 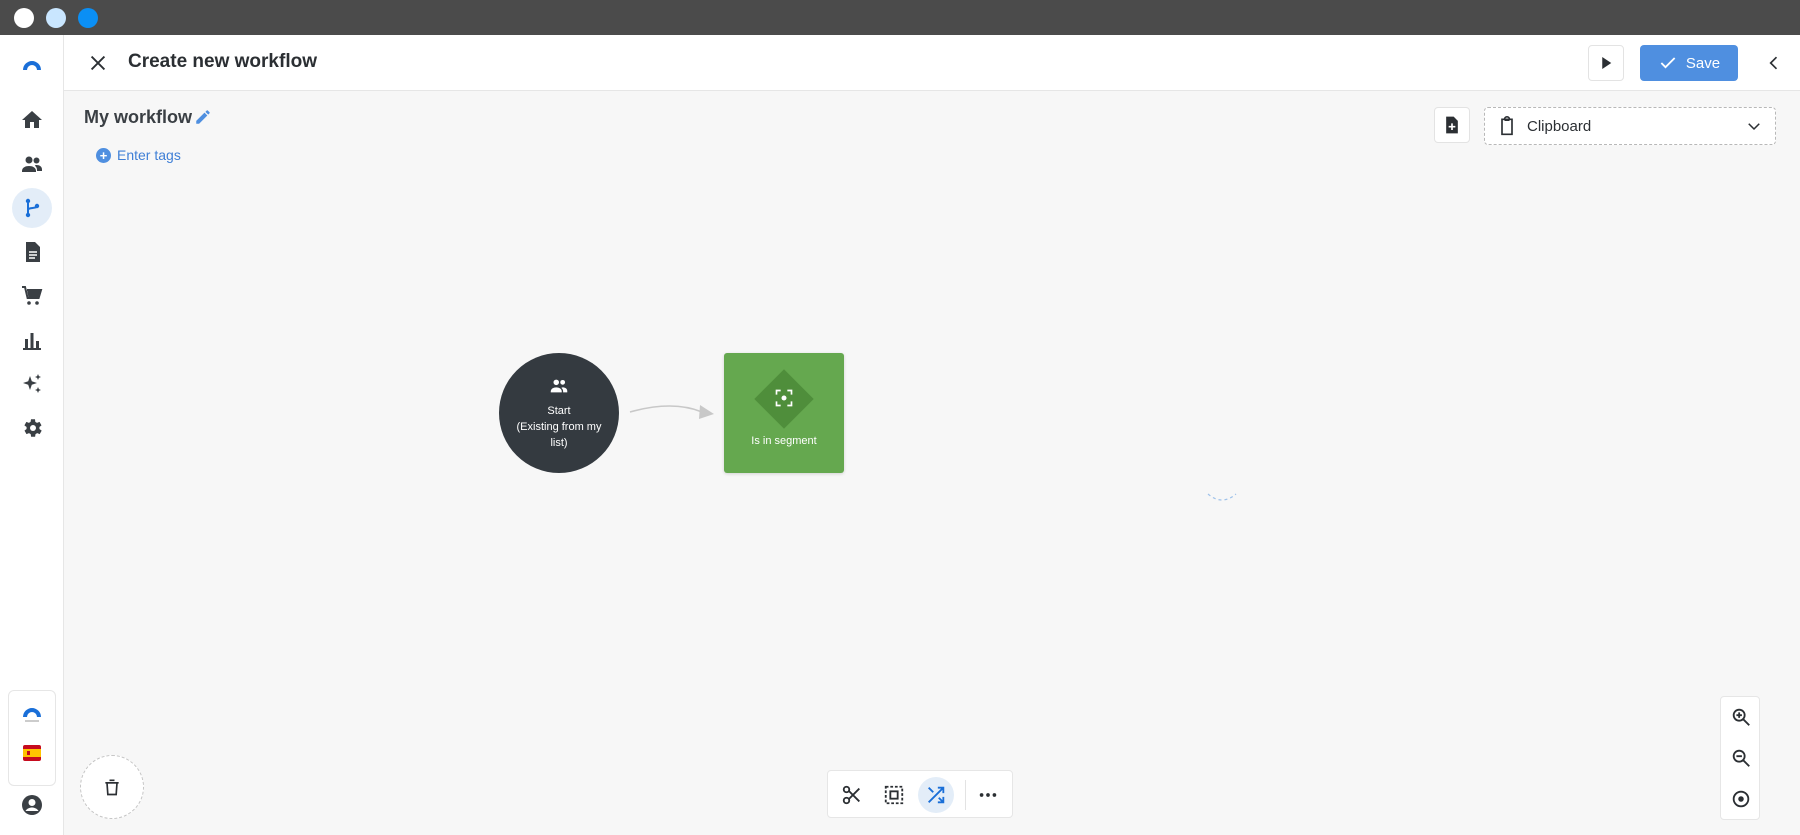 What do you see at coordinates (559, 386) in the screenshot?
I see `people-icon` at bounding box center [559, 386].